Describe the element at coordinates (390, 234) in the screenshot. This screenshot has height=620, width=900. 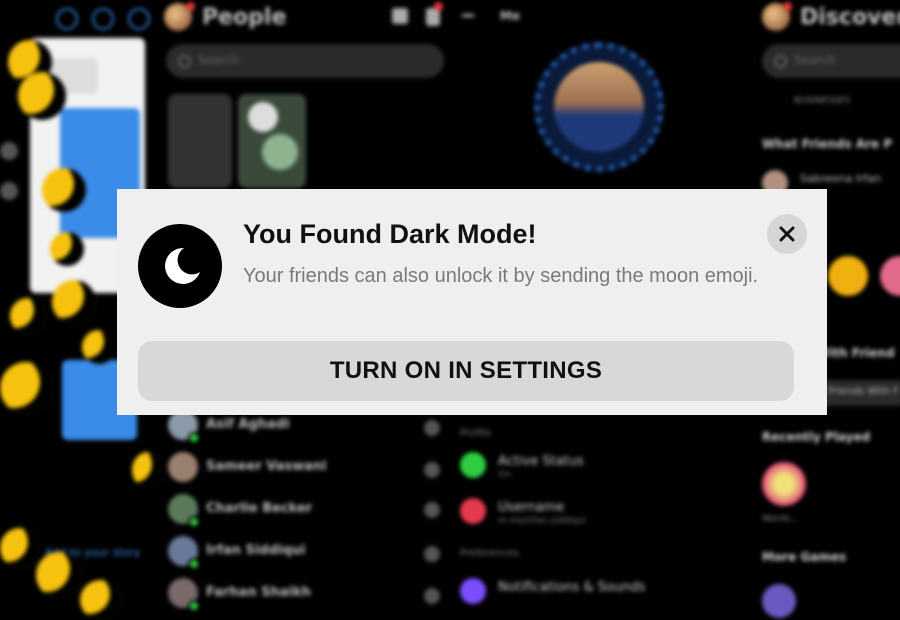
I see `dialog-title: You Found Dark Mode!` at that location.